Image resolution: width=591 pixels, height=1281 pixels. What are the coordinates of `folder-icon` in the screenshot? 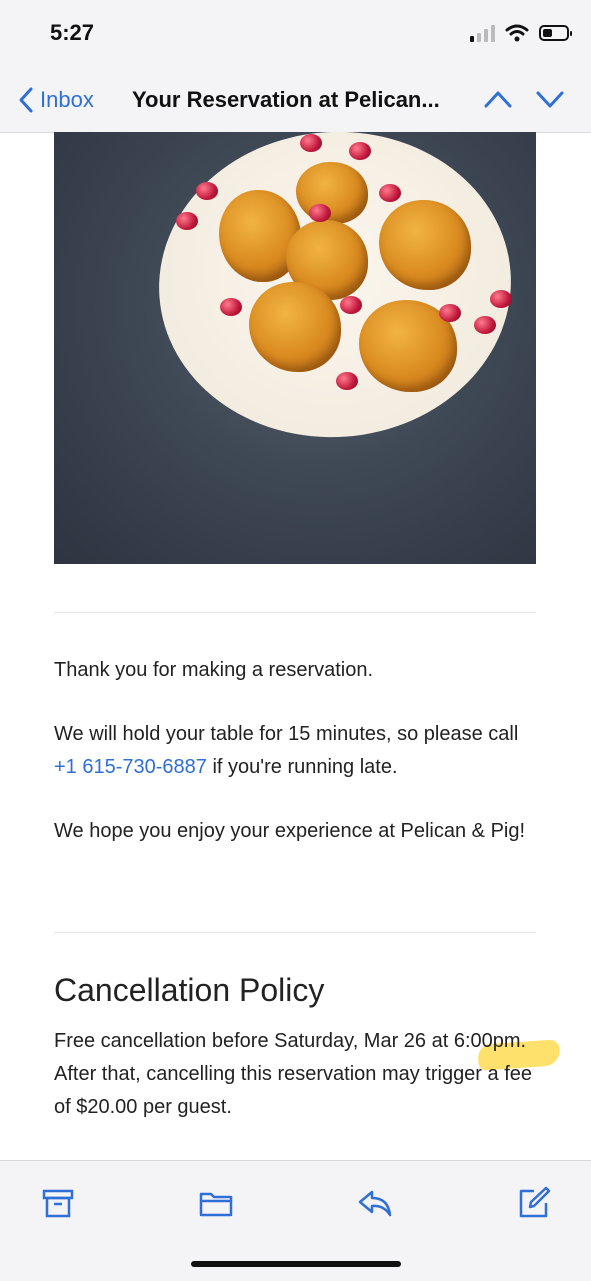 It's located at (216, 1203).